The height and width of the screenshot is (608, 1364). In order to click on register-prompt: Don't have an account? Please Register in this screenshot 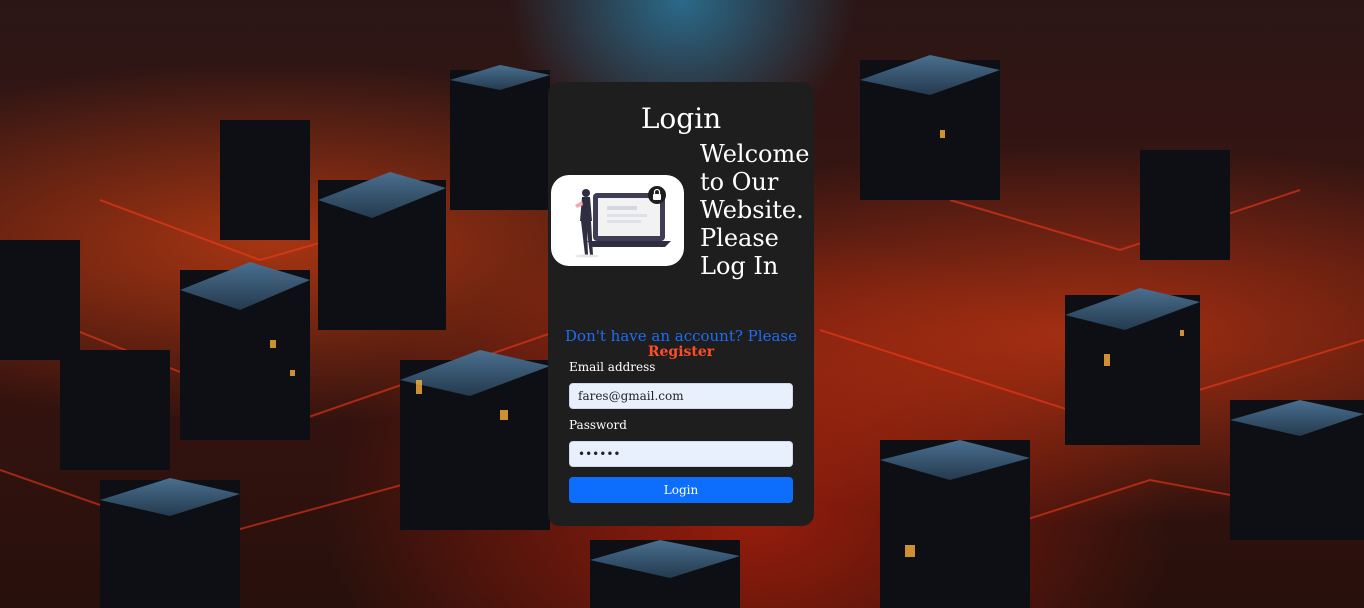, I will do `click(681, 344)`.